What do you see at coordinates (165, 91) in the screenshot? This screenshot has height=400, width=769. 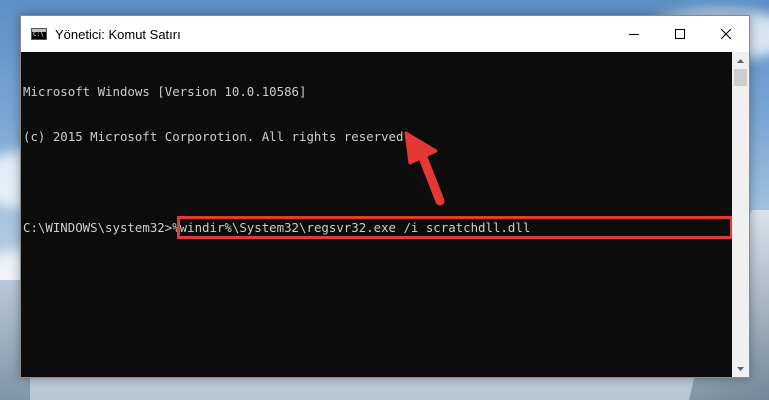 I see `console-line: Microsoft Windows [Version 10.0.10586]` at bounding box center [165, 91].